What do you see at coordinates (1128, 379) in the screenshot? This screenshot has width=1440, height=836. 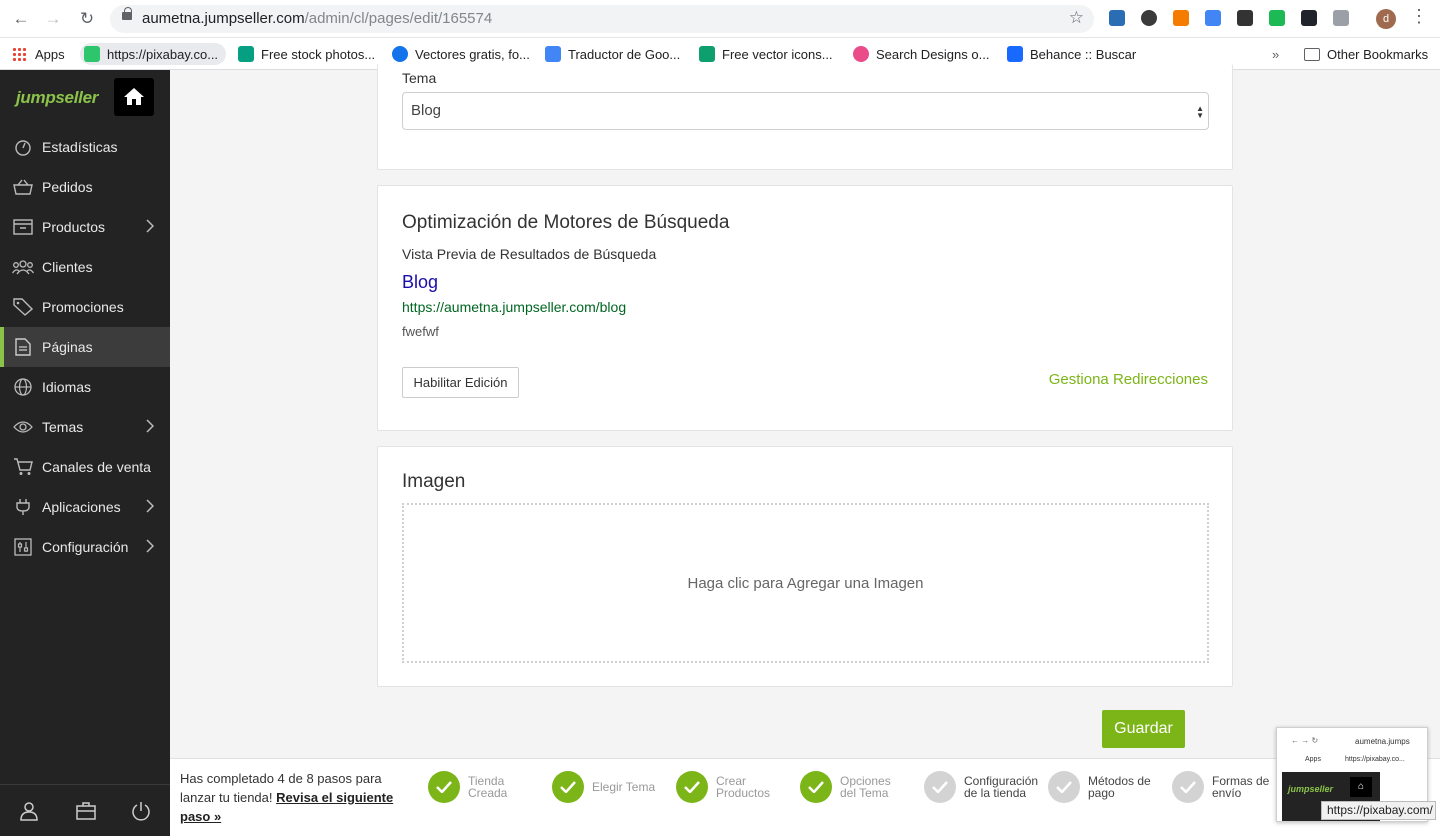 I see `manage-redirects-link: Gestiona Redirecciones` at bounding box center [1128, 379].